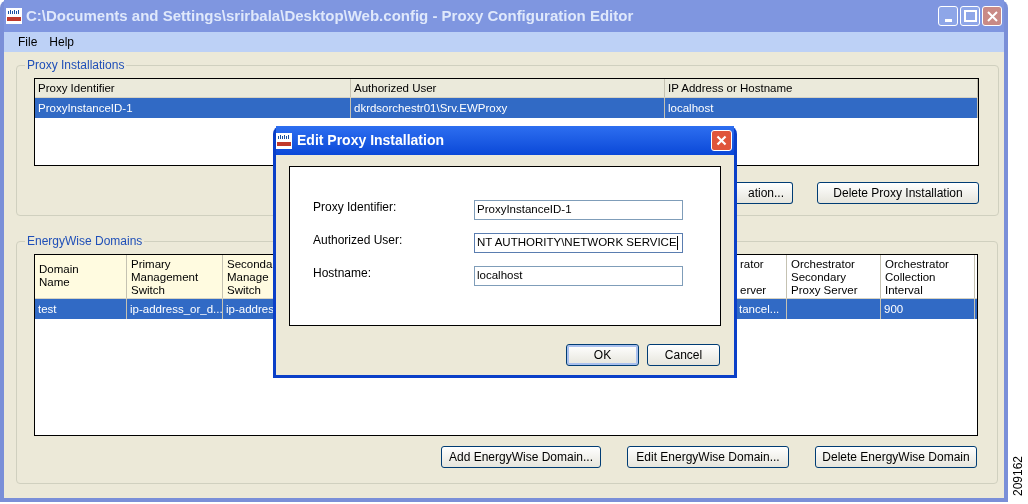  I want to click on input-field: localhost, so click(578, 276).